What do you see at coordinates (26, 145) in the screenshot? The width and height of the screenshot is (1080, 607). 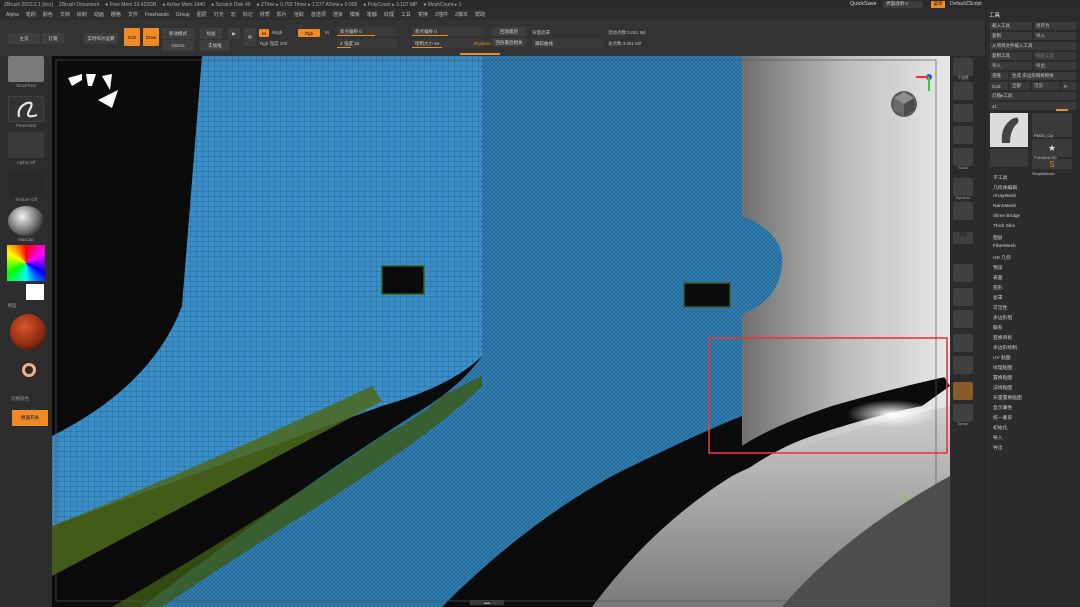 I see `alpha-thumbnail` at bounding box center [26, 145].